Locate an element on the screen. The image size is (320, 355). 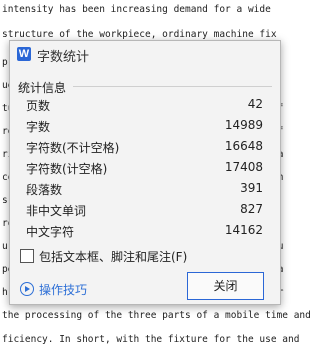
stat-row-words: 字数 14989 is located at coordinates (145, 128).